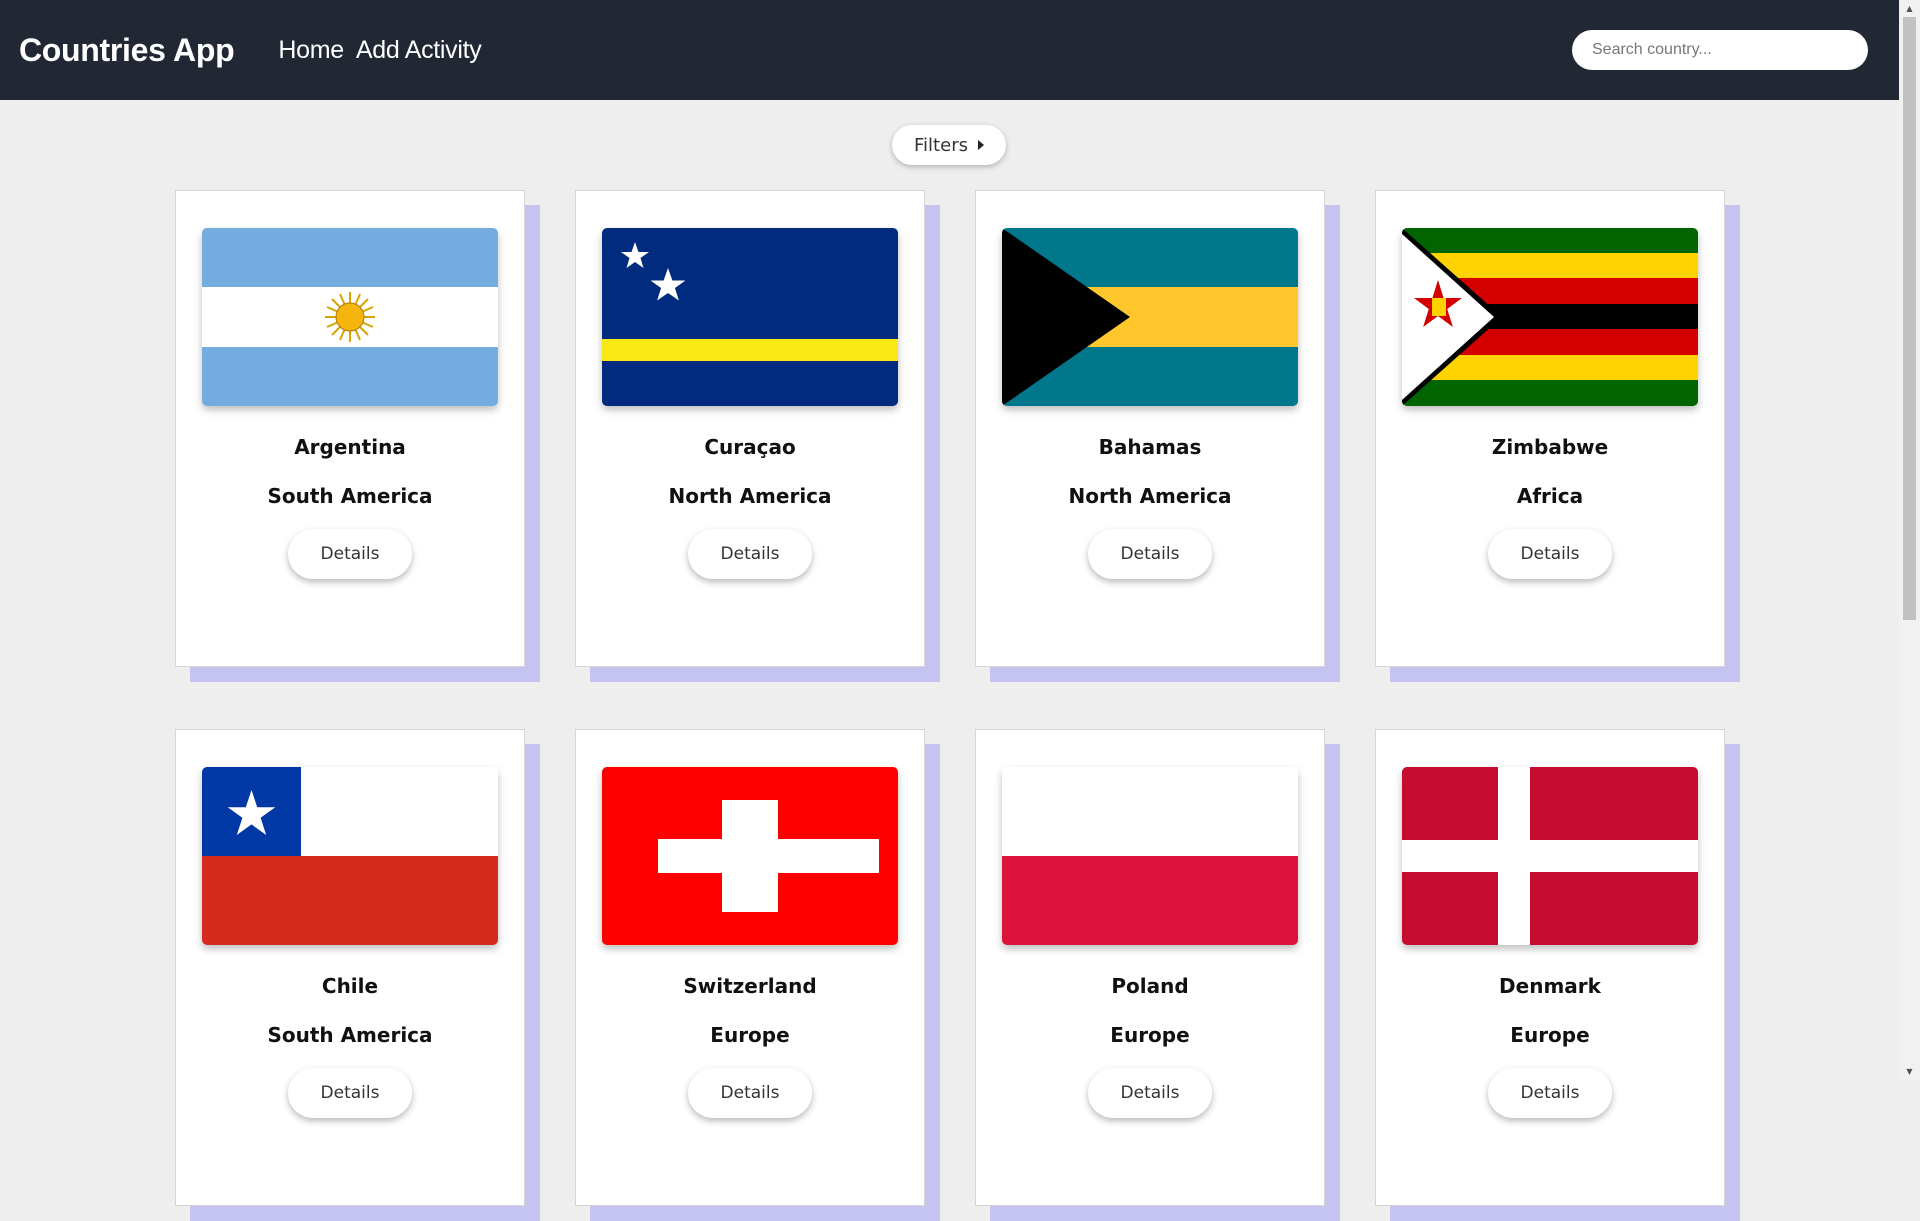 The height and width of the screenshot is (1221, 1920). I want to click on country-card: Bahamas North America Details, so click(1157, 436).